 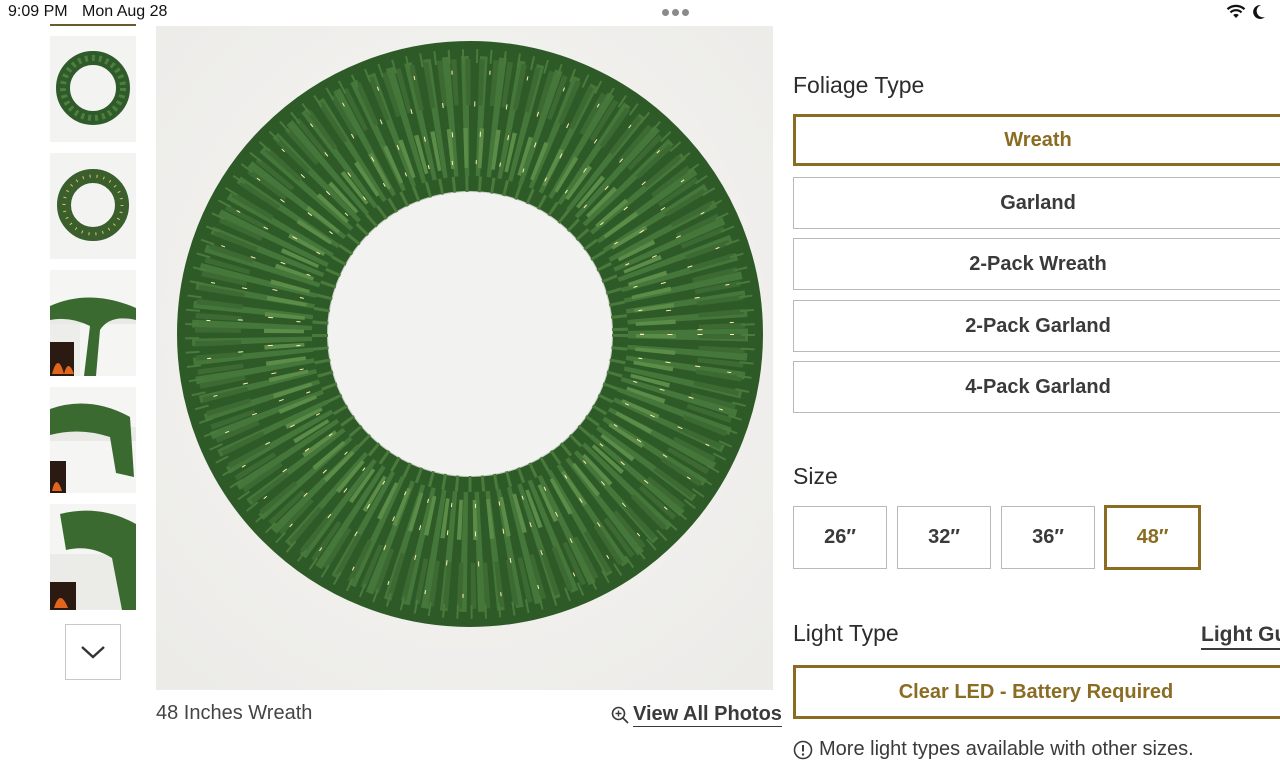 I want to click on zoom-in-icon, so click(x=620, y=715).